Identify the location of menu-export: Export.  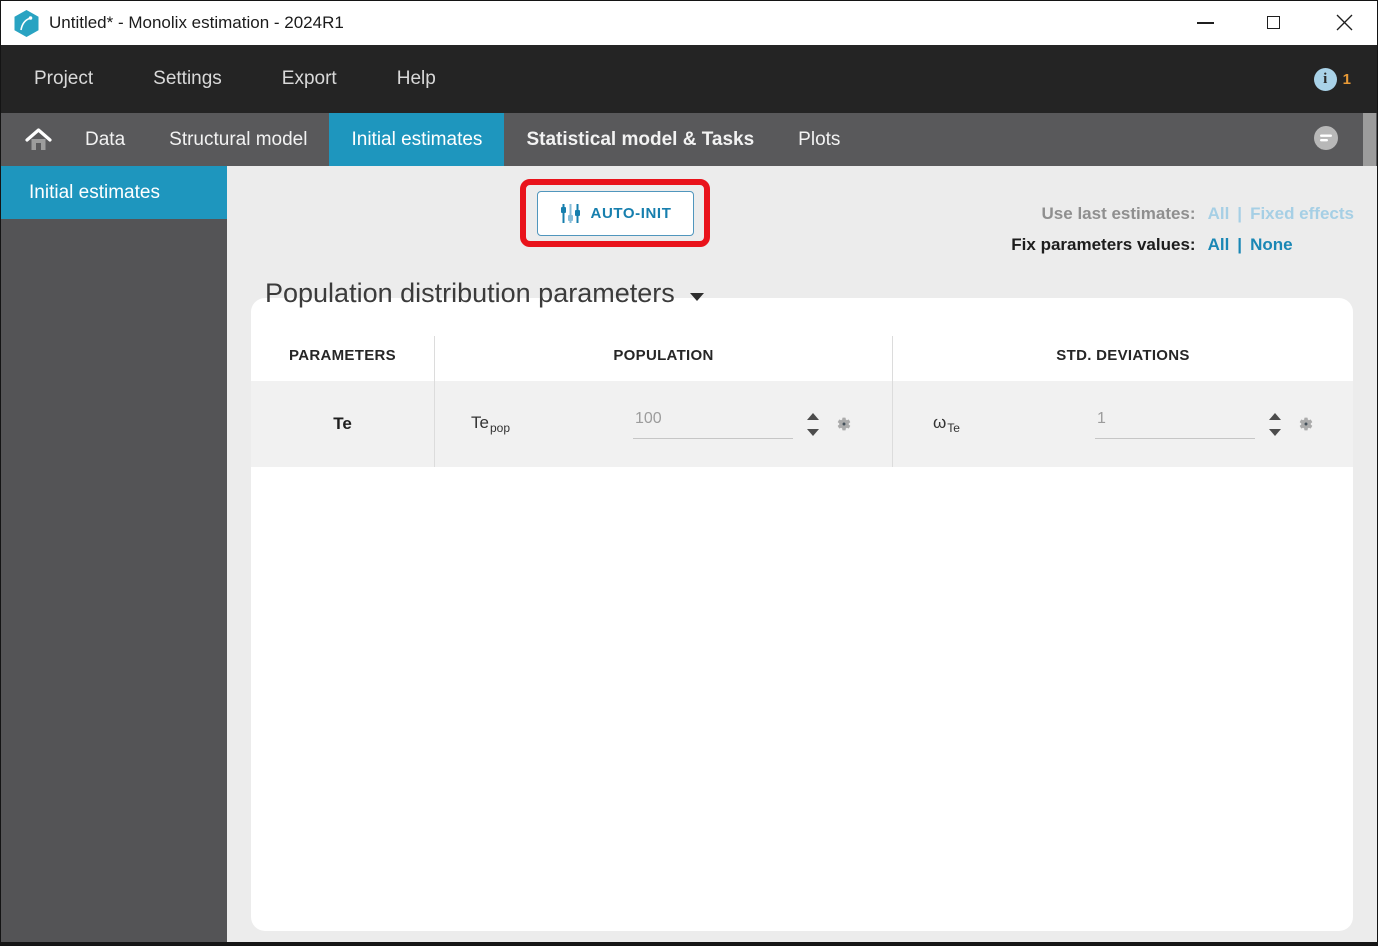
(309, 79).